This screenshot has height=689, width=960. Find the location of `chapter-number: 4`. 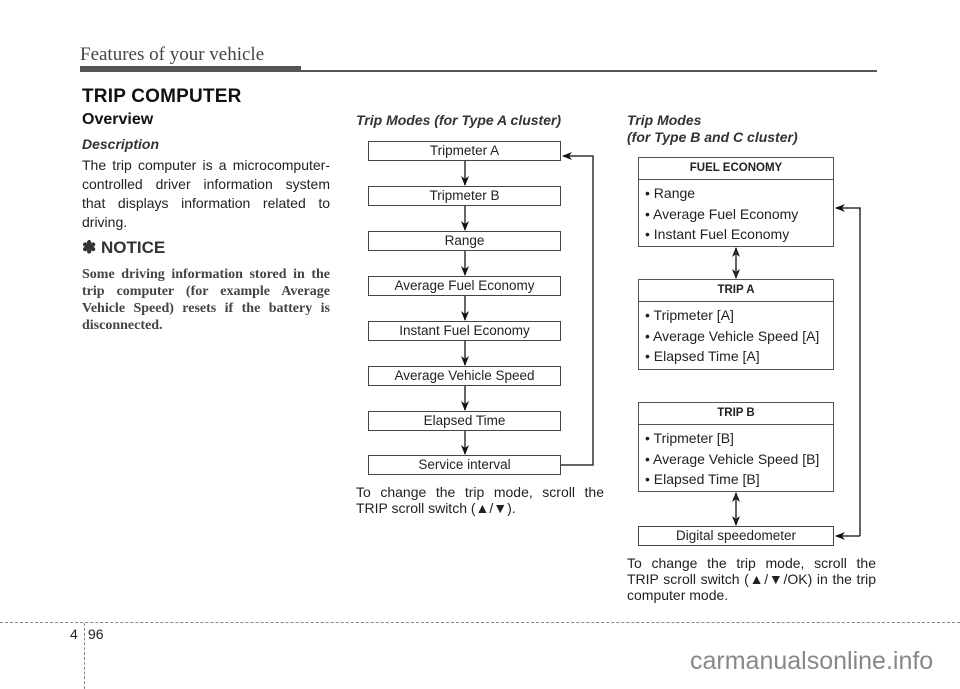

chapter-number: 4 is located at coordinates (74, 634).